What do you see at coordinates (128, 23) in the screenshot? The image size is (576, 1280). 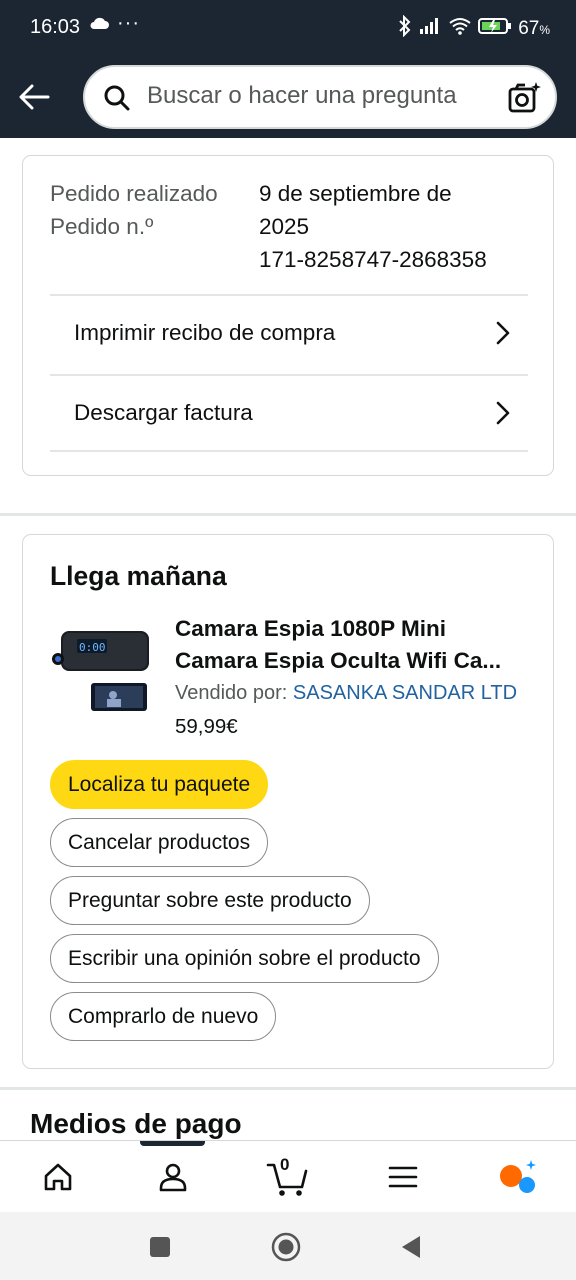 I see `notification-dots: ···` at bounding box center [128, 23].